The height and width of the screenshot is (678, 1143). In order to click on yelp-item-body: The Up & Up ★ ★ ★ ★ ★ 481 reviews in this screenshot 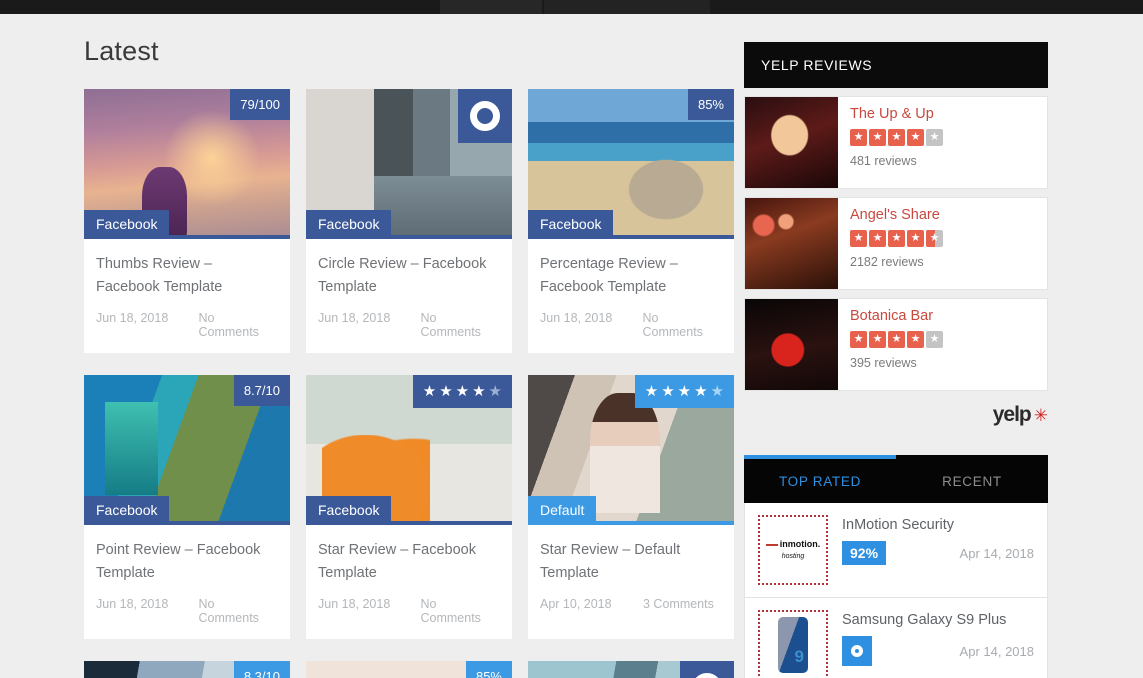, I will do `click(896, 142)`.